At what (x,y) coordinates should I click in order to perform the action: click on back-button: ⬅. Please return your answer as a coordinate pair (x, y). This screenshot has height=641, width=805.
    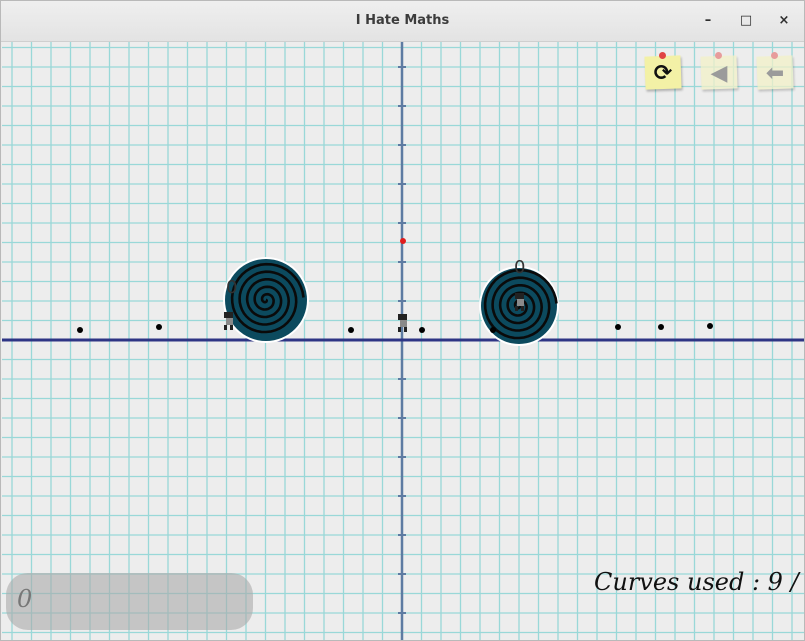
    Looking at the image, I should click on (775, 71).